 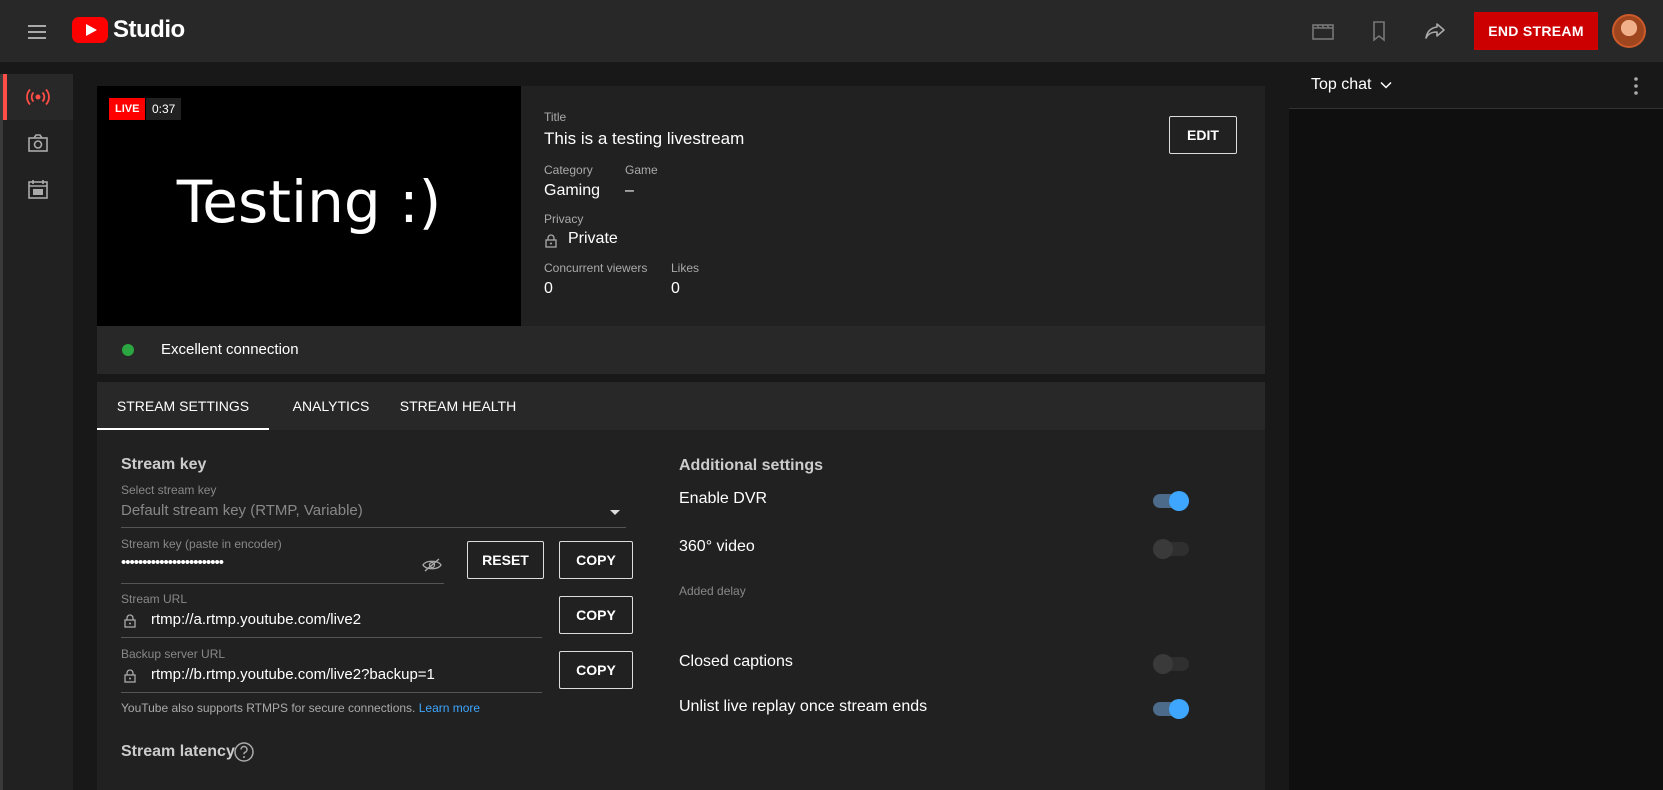 What do you see at coordinates (1636, 86) in the screenshot?
I see `more-vert-icon` at bounding box center [1636, 86].